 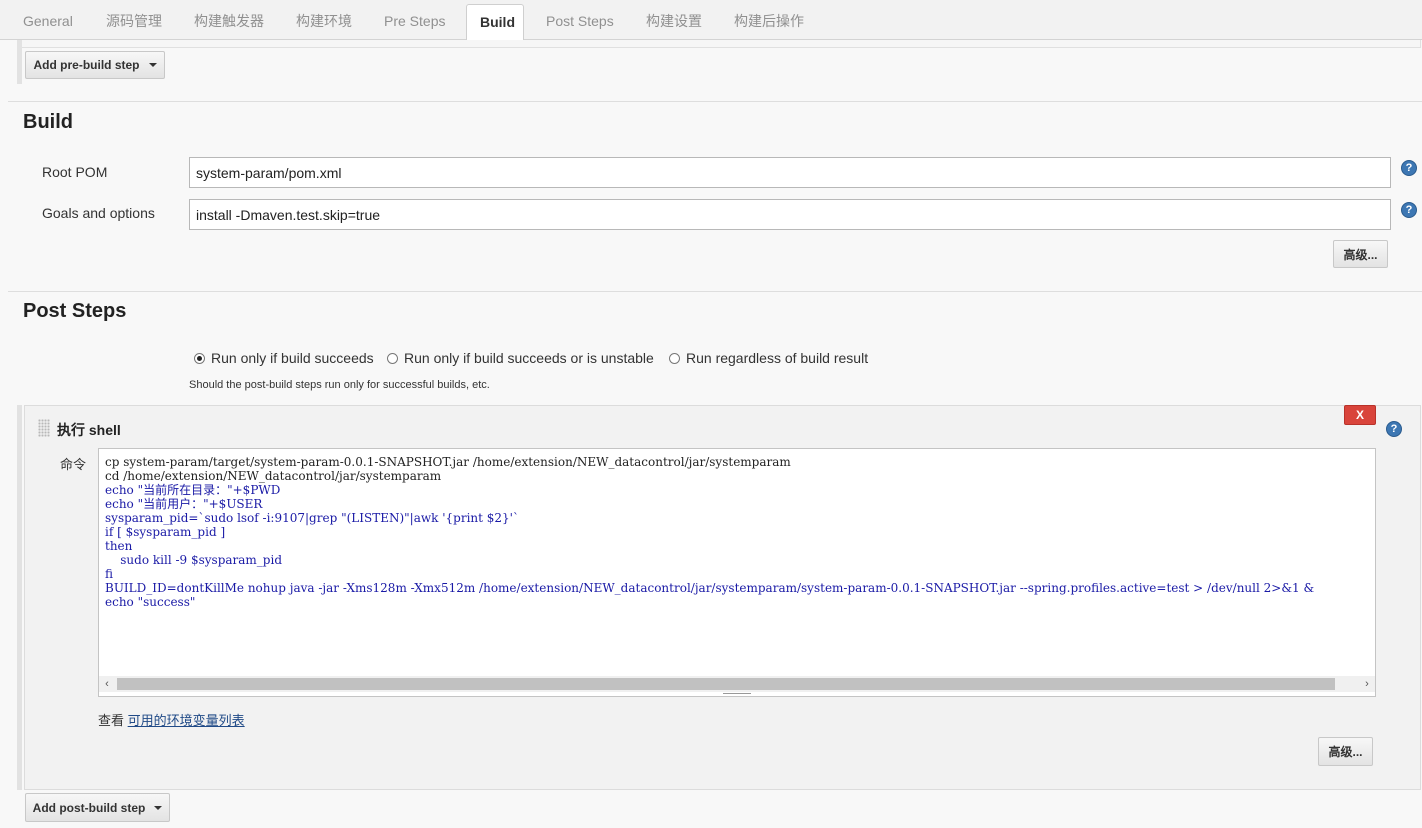 I want to click on pre-steps-container-edge, so click(x=719, y=44).